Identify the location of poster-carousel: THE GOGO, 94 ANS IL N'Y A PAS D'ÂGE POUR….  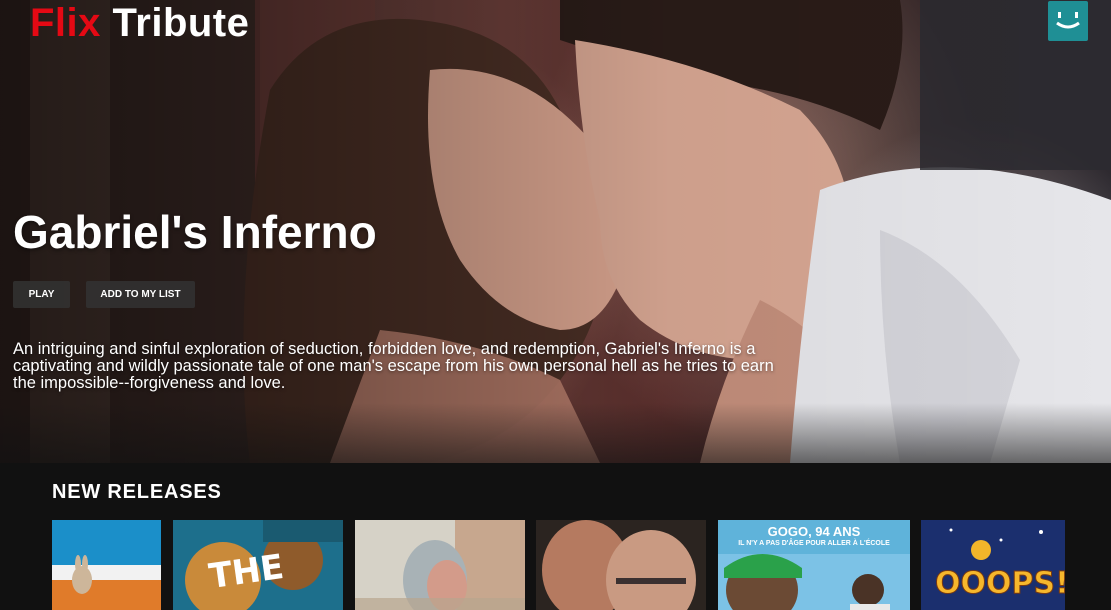
(555, 565).